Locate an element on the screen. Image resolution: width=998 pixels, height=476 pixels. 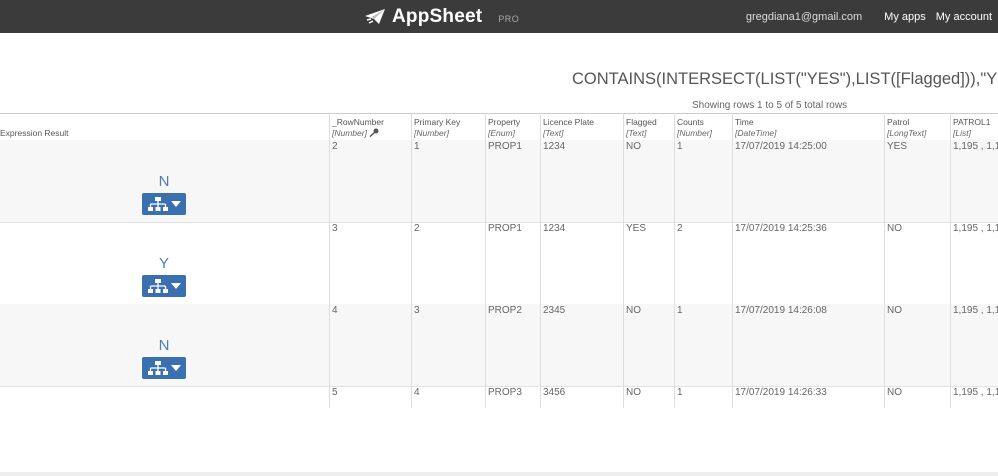
col-header-primary-key: Primary Key [Number] is located at coordinates (449, 127).